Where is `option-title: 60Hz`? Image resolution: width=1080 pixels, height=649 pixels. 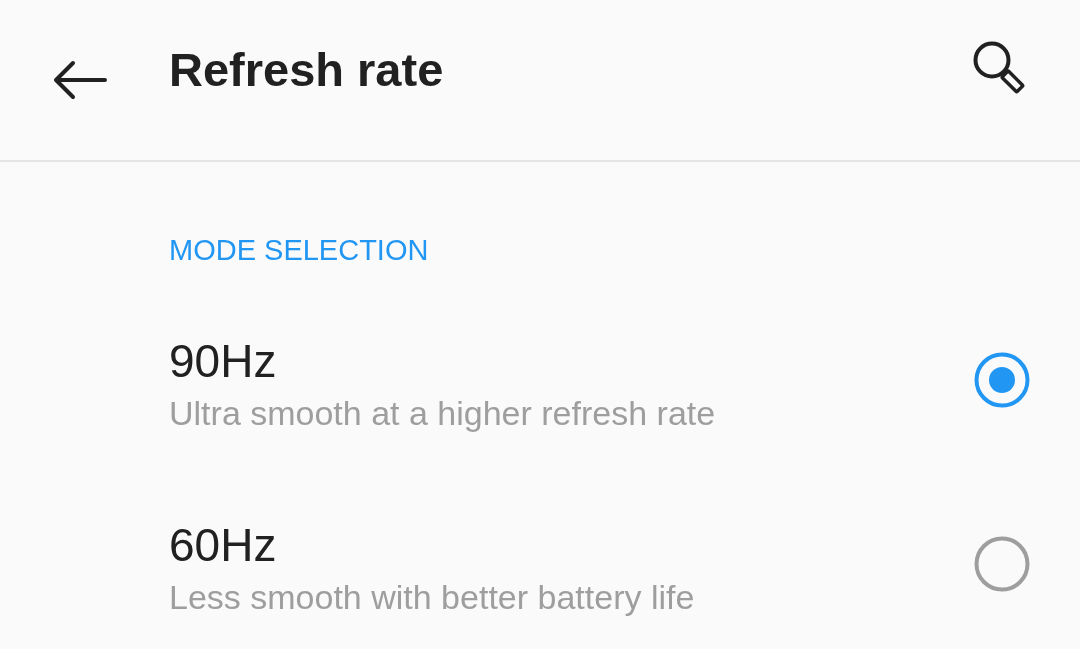 option-title: 60Hz is located at coordinates (223, 545).